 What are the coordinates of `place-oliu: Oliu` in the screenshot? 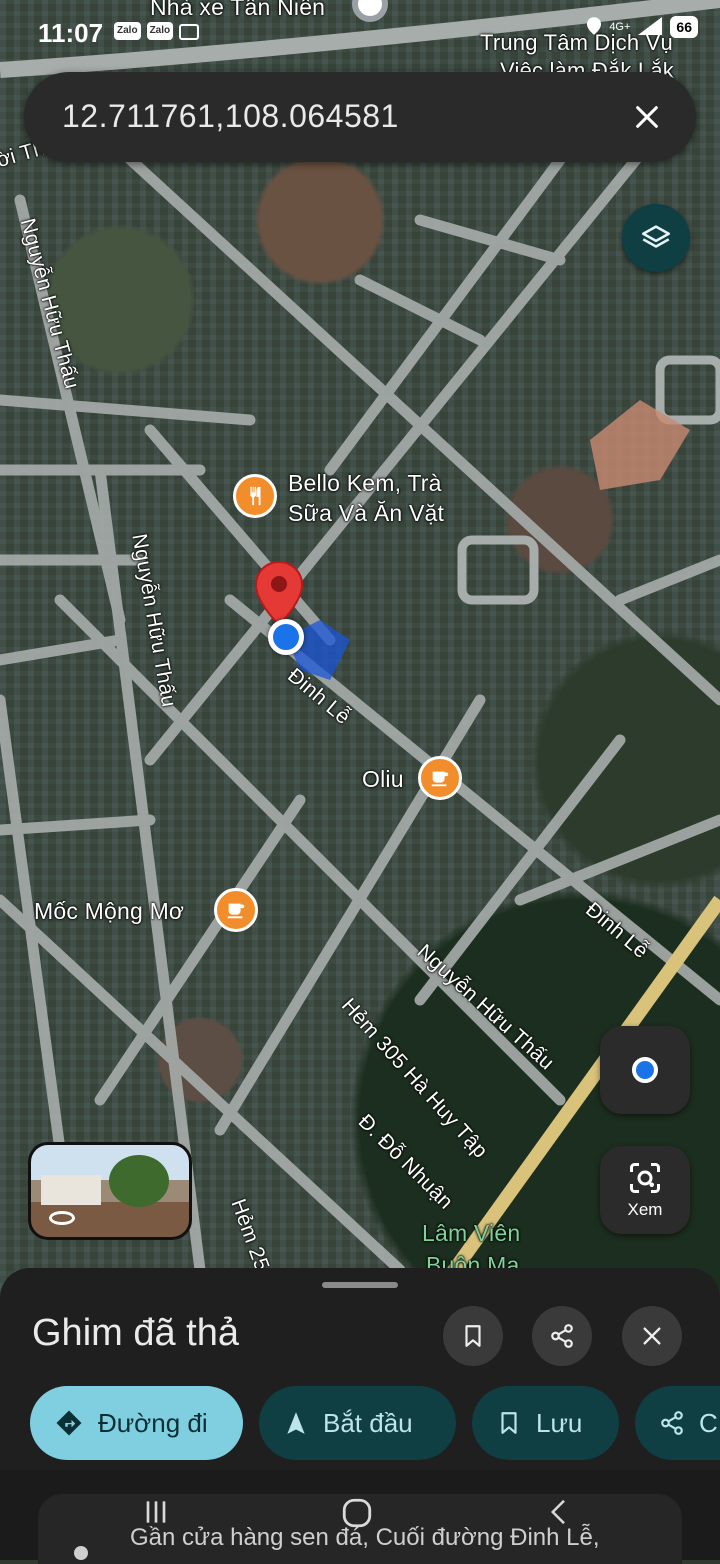 It's located at (383, 779).